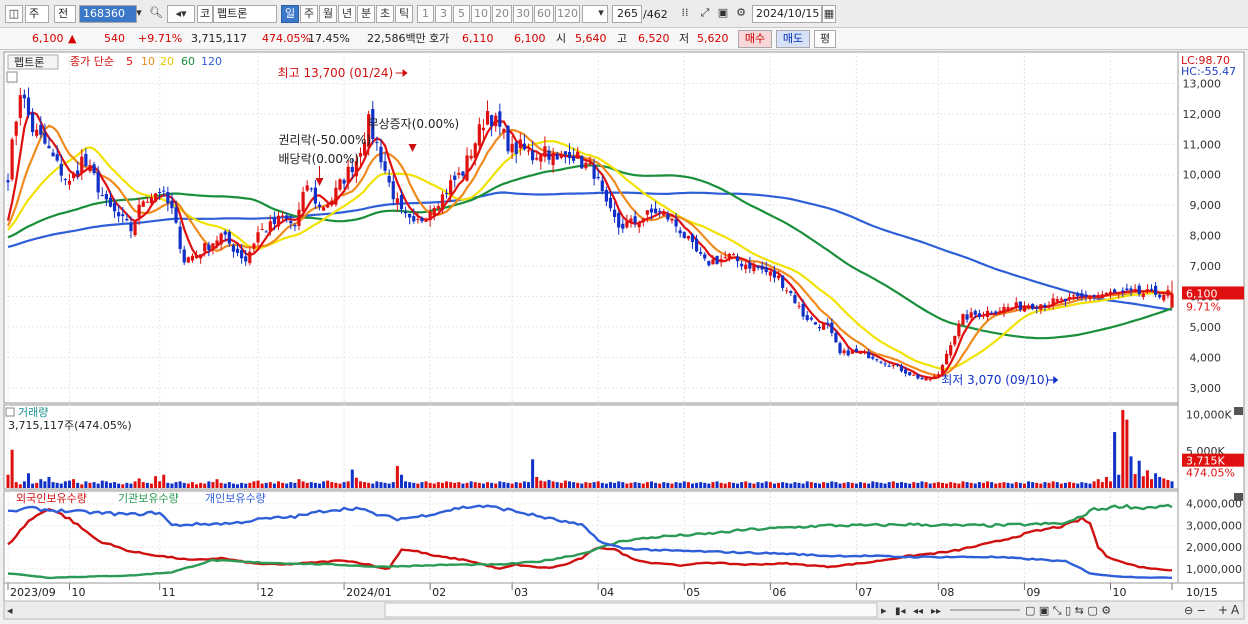 The width and height of the screenshot is (1248, 624). I want to click on volume-toggle-icon, so click(10, 412).